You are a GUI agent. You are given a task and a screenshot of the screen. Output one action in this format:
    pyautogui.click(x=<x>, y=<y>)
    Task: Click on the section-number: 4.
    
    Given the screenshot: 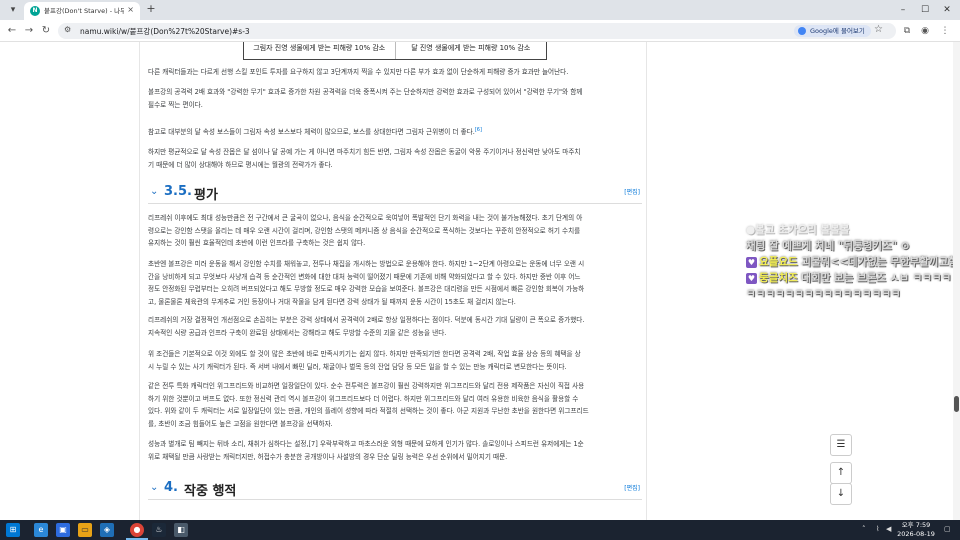 What is the action you would take?
    pyautogui.click(x=171, y=487)
    